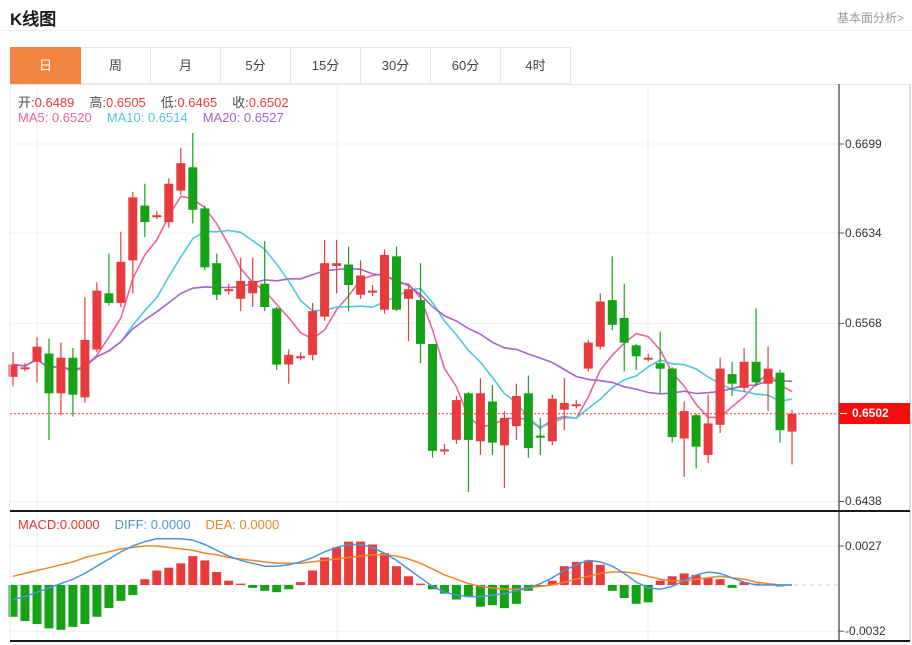 This screenshot has height=645, width=912. I want to click on price-tick-3: 0.6568, so click(863, 323).